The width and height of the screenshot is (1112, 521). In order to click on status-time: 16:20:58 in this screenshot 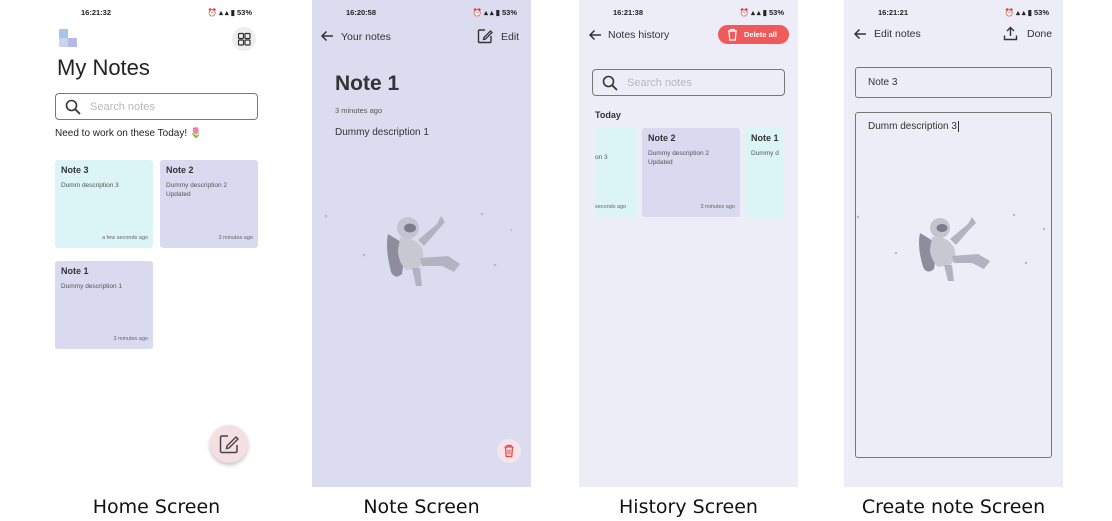, I will do `click(361, 12)`.